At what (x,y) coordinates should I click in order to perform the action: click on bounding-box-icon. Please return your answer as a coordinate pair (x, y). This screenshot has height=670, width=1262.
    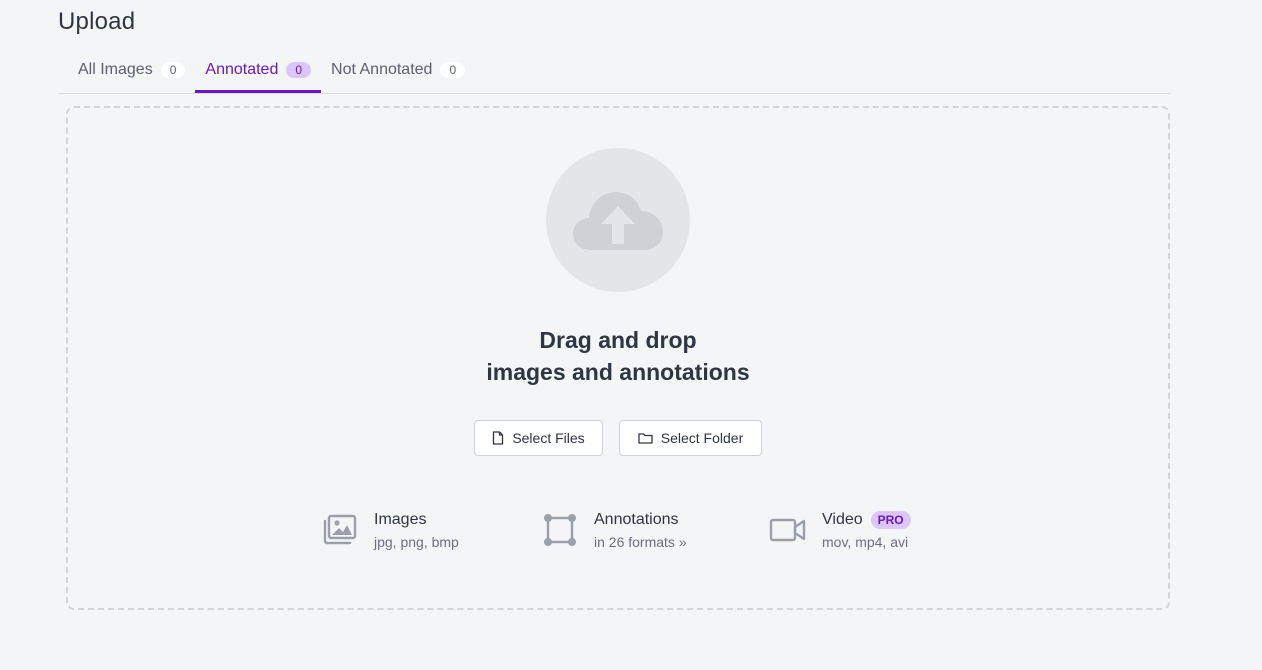
    Looking at the image, I should click on (560, 530).